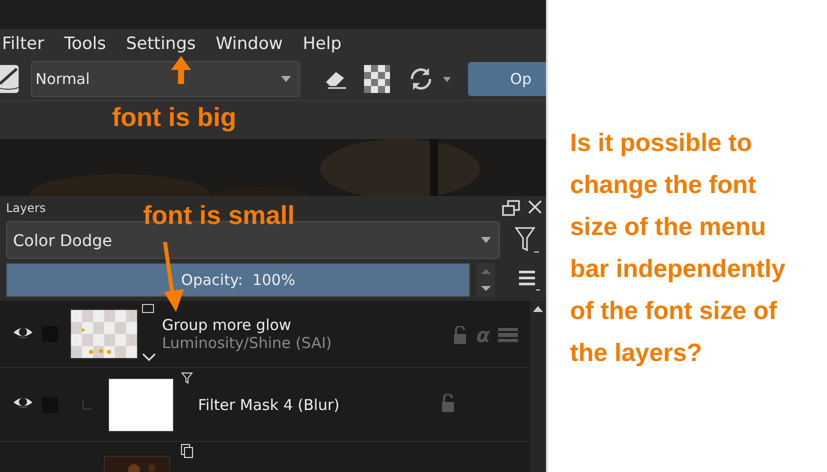  Describe the element at coordinates (85, 44) in the screenshot. I see `menu-item: Tools` at that location.